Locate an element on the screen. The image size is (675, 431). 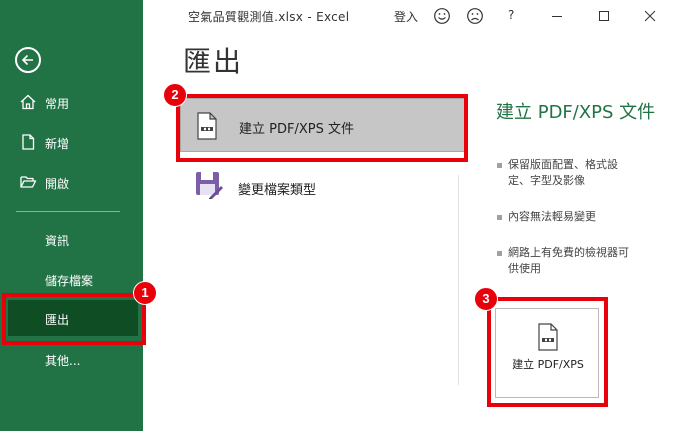
window-title: 空氣品質觀測值.xlsx - Excel is located at coordinates (269, 17).